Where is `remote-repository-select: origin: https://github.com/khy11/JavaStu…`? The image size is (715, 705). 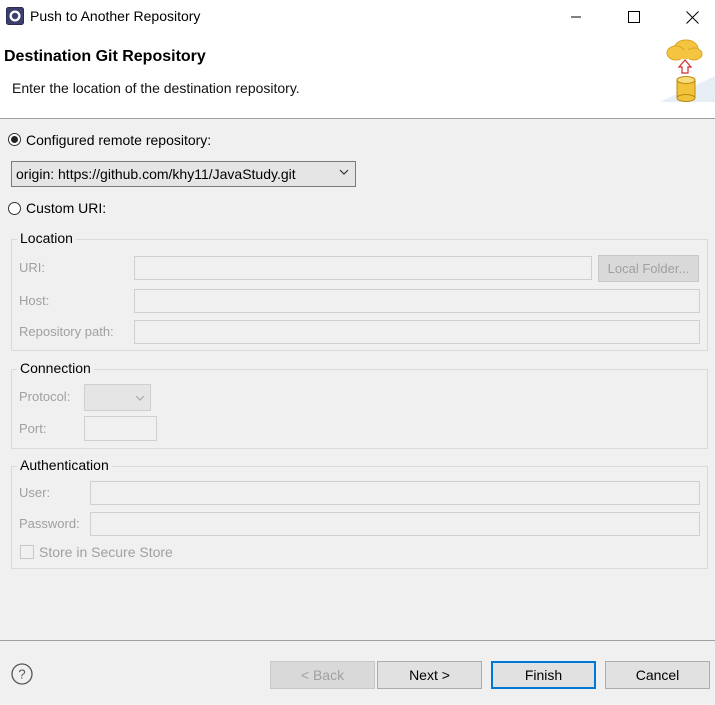
remote-repository-select: origin: https://github.com/khy11/JavaStu… is located at coordinates (183, 174).